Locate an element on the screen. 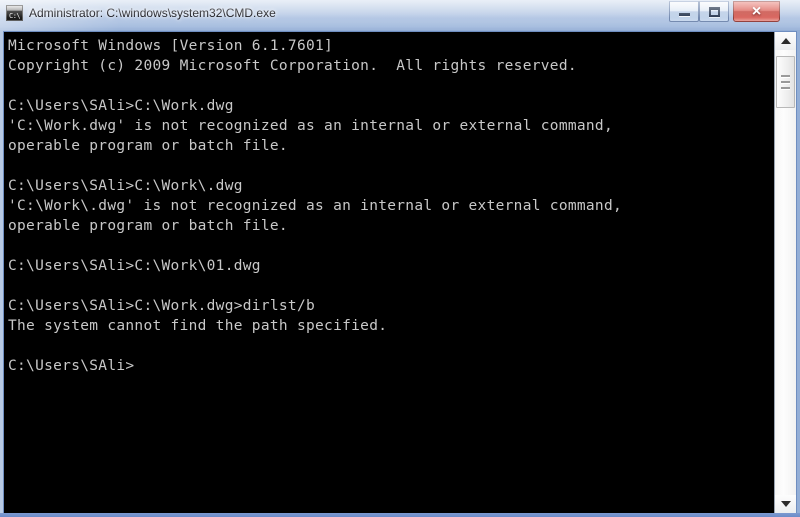  scroll-up-arrow-icon is located at coordinates (785, 41).